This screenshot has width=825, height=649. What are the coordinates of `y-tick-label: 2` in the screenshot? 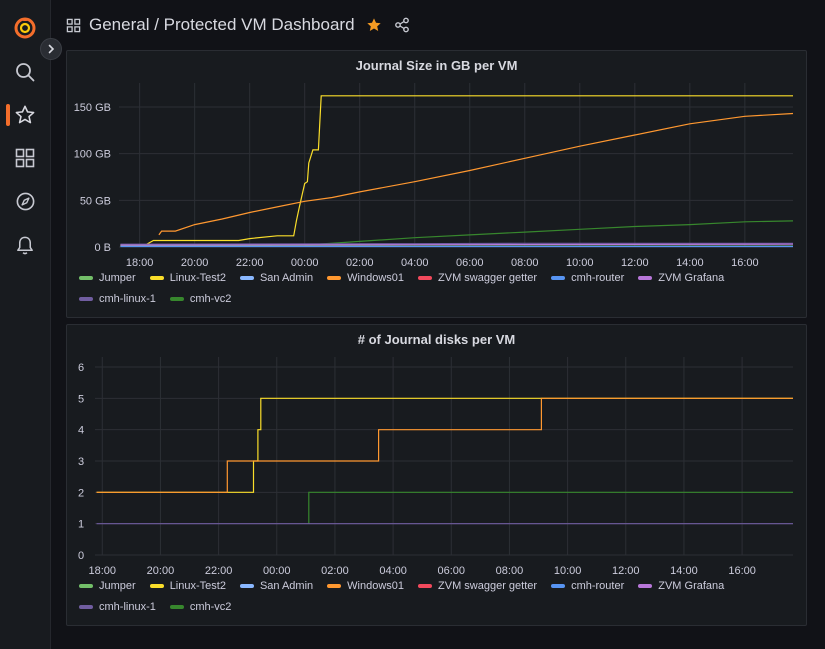 It's located at (81, 493).